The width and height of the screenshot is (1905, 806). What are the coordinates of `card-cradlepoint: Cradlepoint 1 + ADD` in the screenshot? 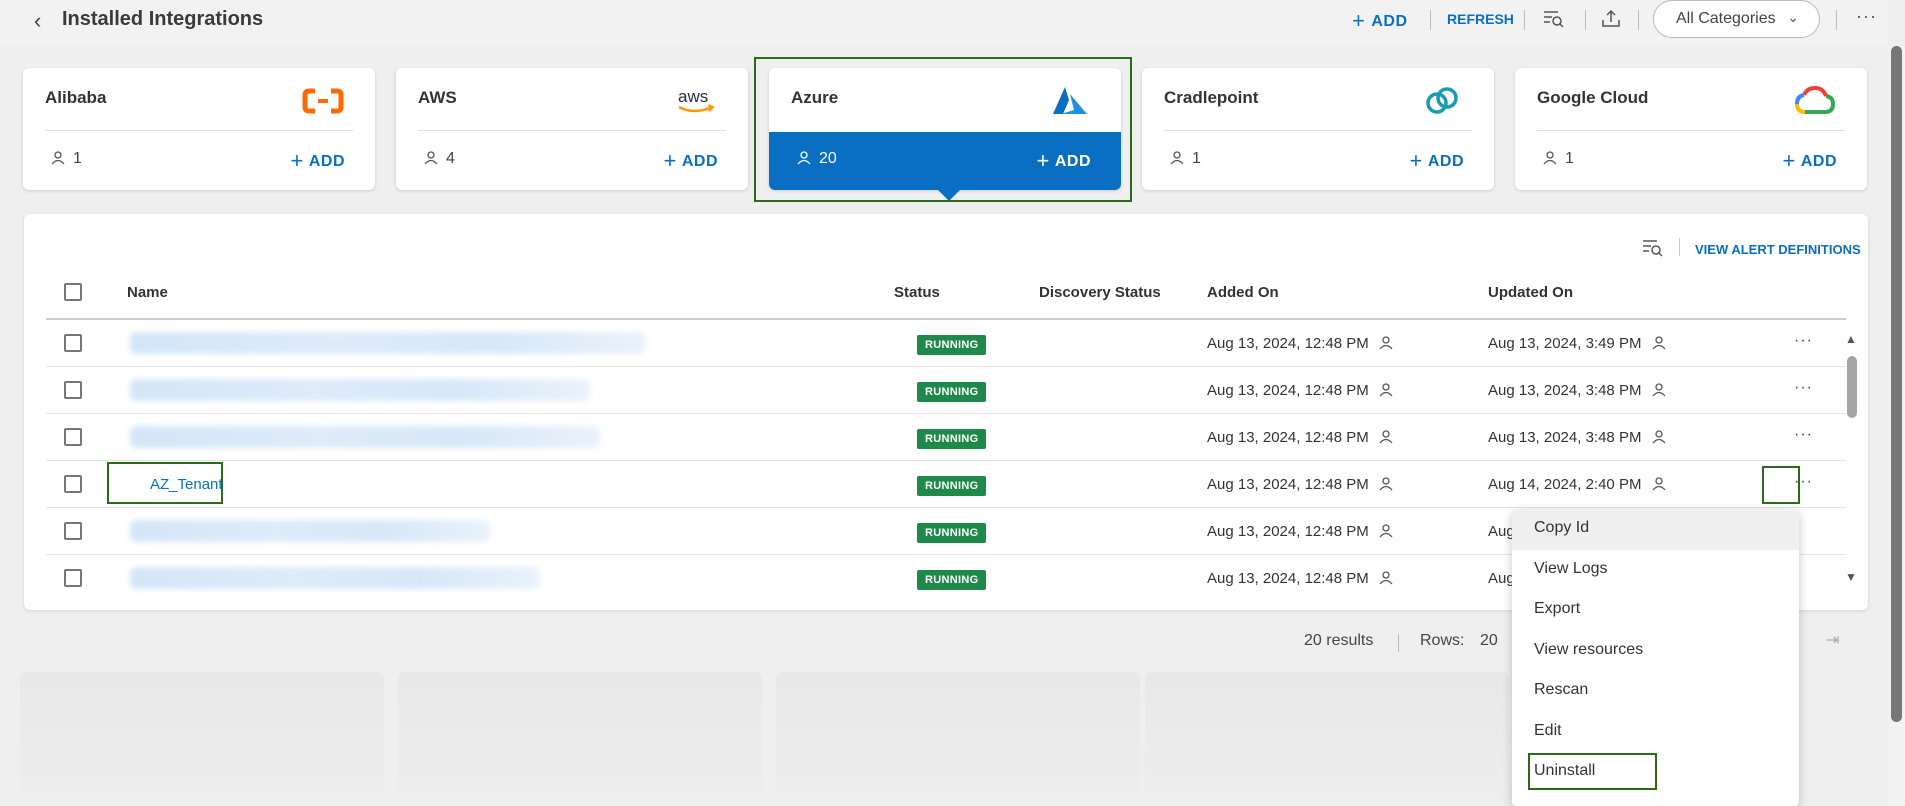 It's located at (1318, 129).